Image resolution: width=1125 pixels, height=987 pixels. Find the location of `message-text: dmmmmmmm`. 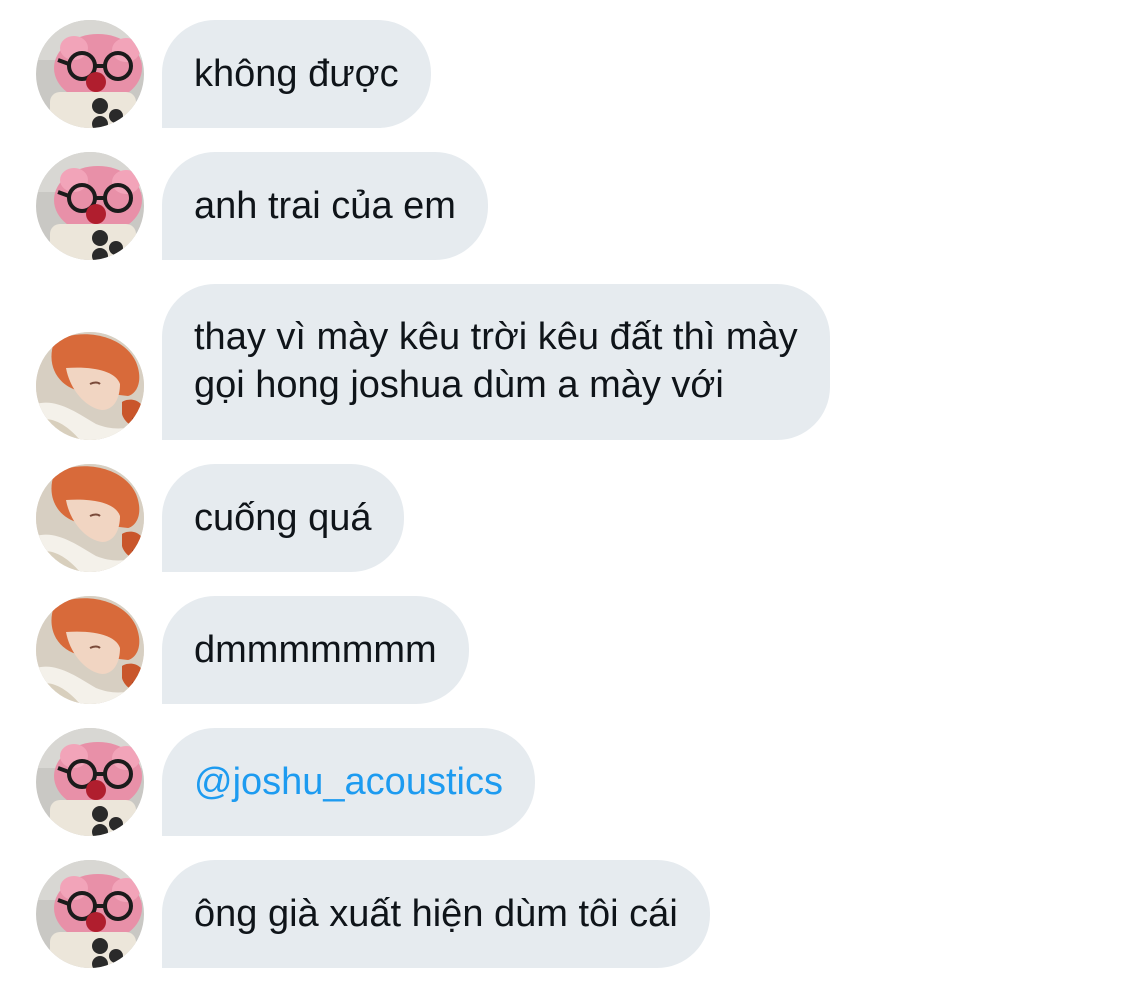

message-text: dmmmmmmm is located at coordinates (315, 650).